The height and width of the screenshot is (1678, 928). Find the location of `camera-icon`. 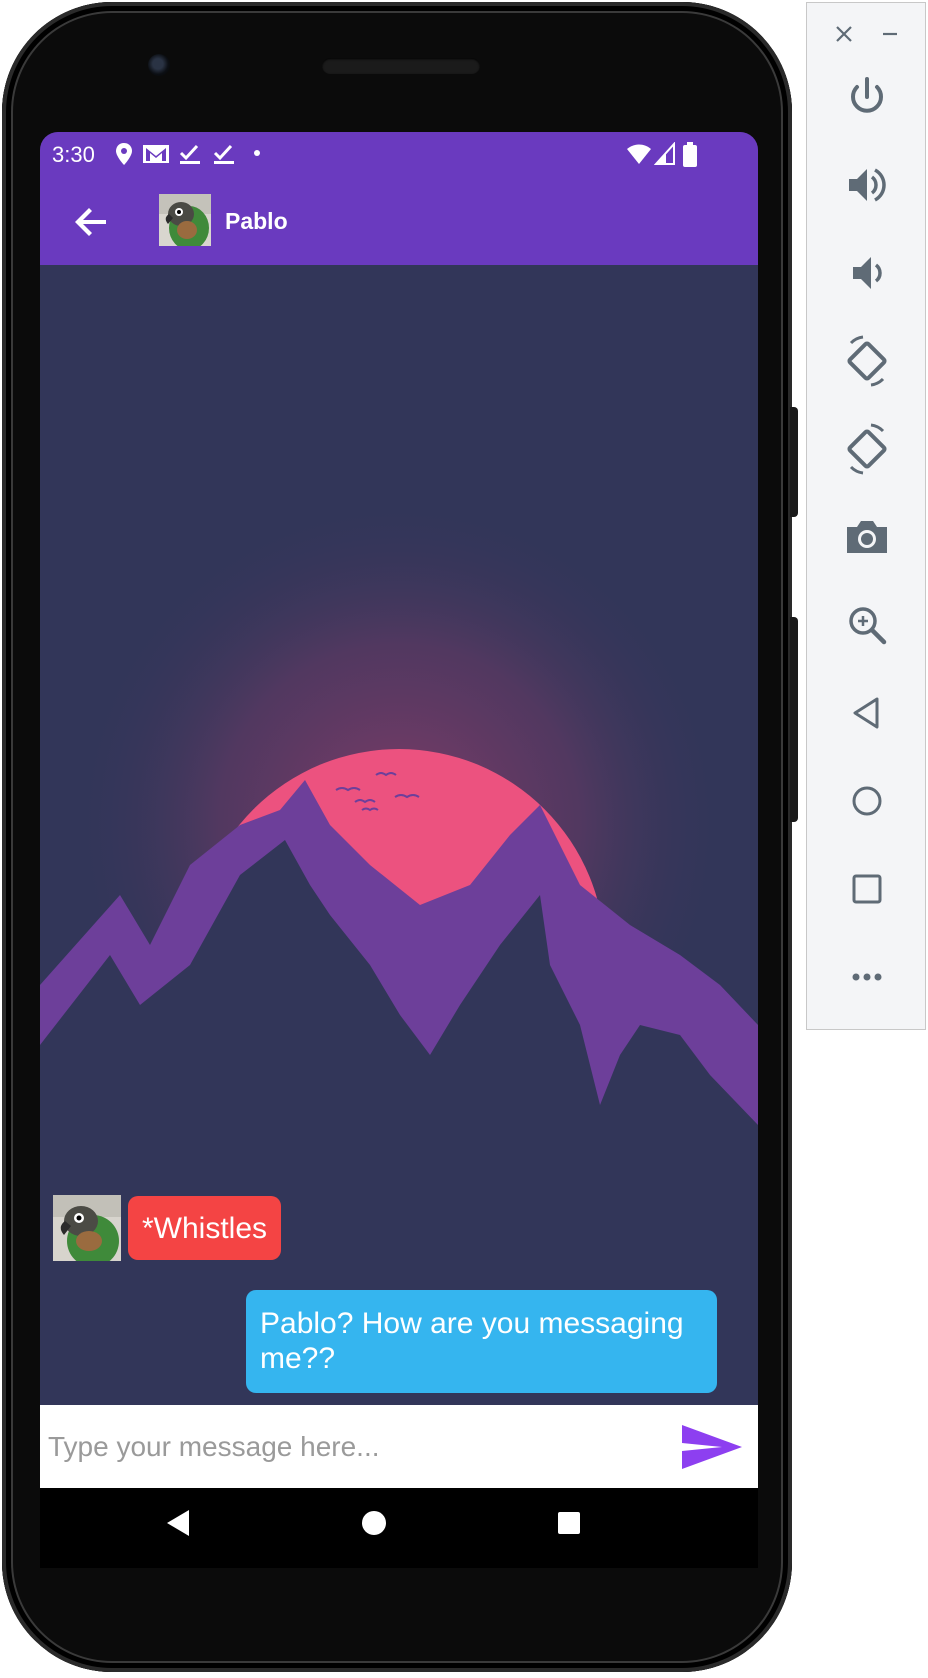

camera-icon is located at coordinates (867, 537).